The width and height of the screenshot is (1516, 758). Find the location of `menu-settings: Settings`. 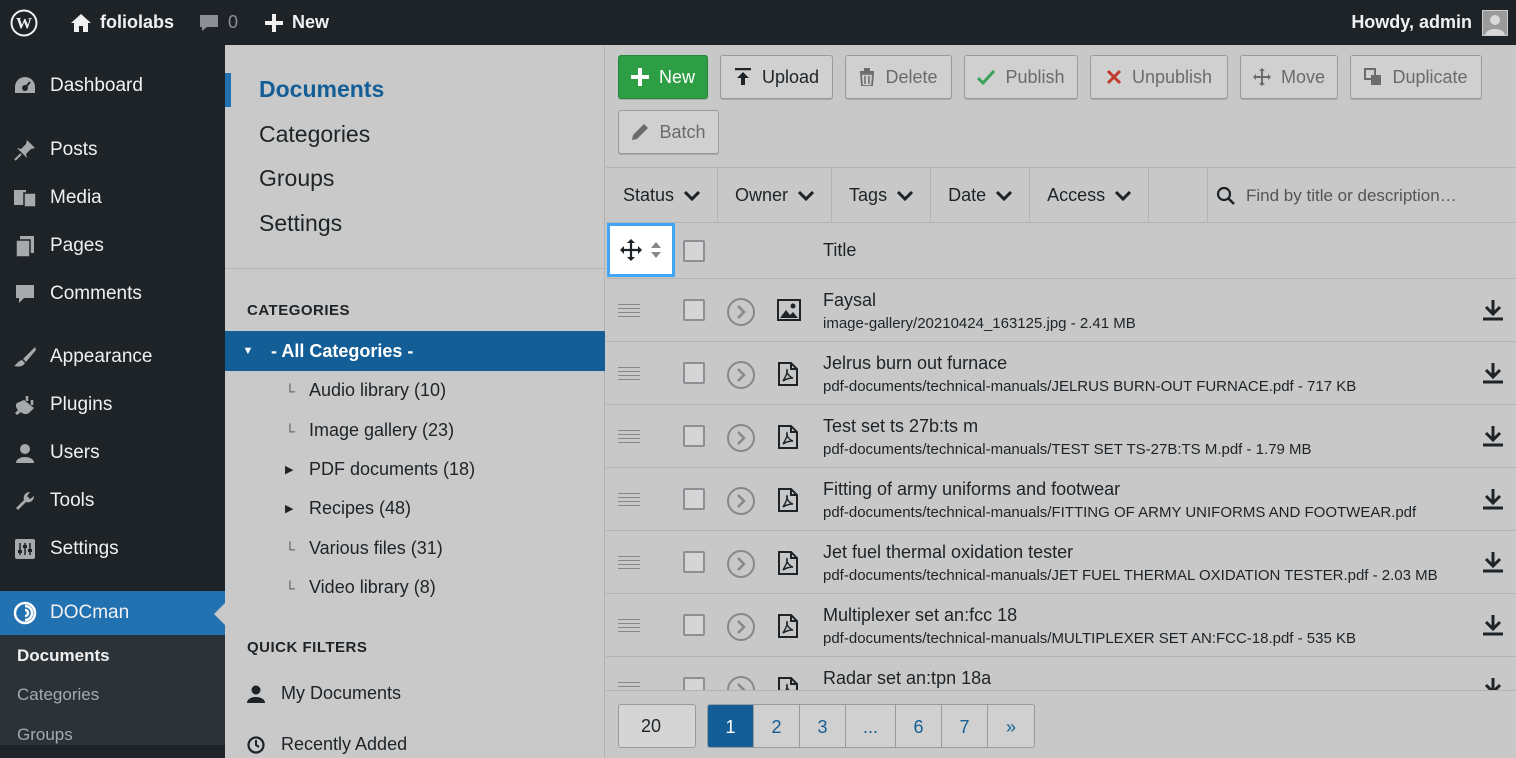

menu-settings: Settings is located at coordinates (112, 549).